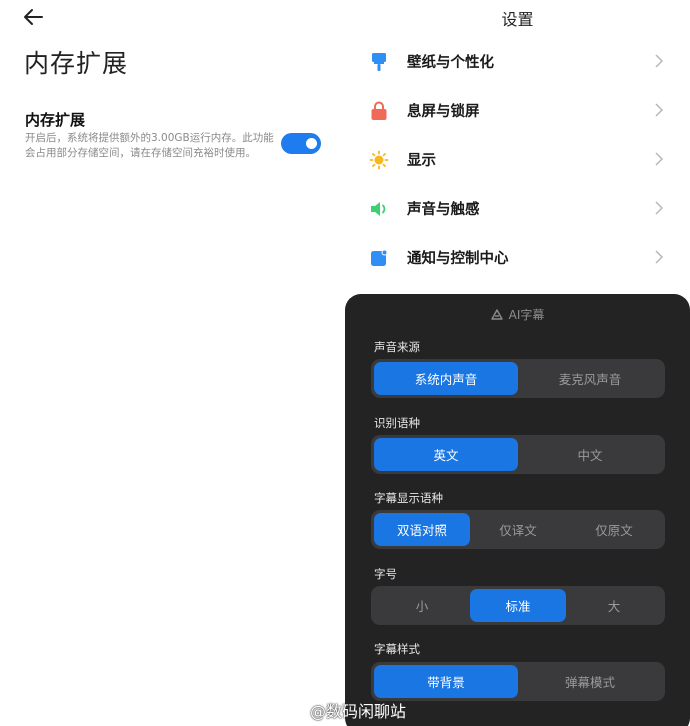 This screenshot has width=690, height=726. Describe the element at coordinates (496, 314) in the screenshot. I see `ai-caption-icon` at that location.